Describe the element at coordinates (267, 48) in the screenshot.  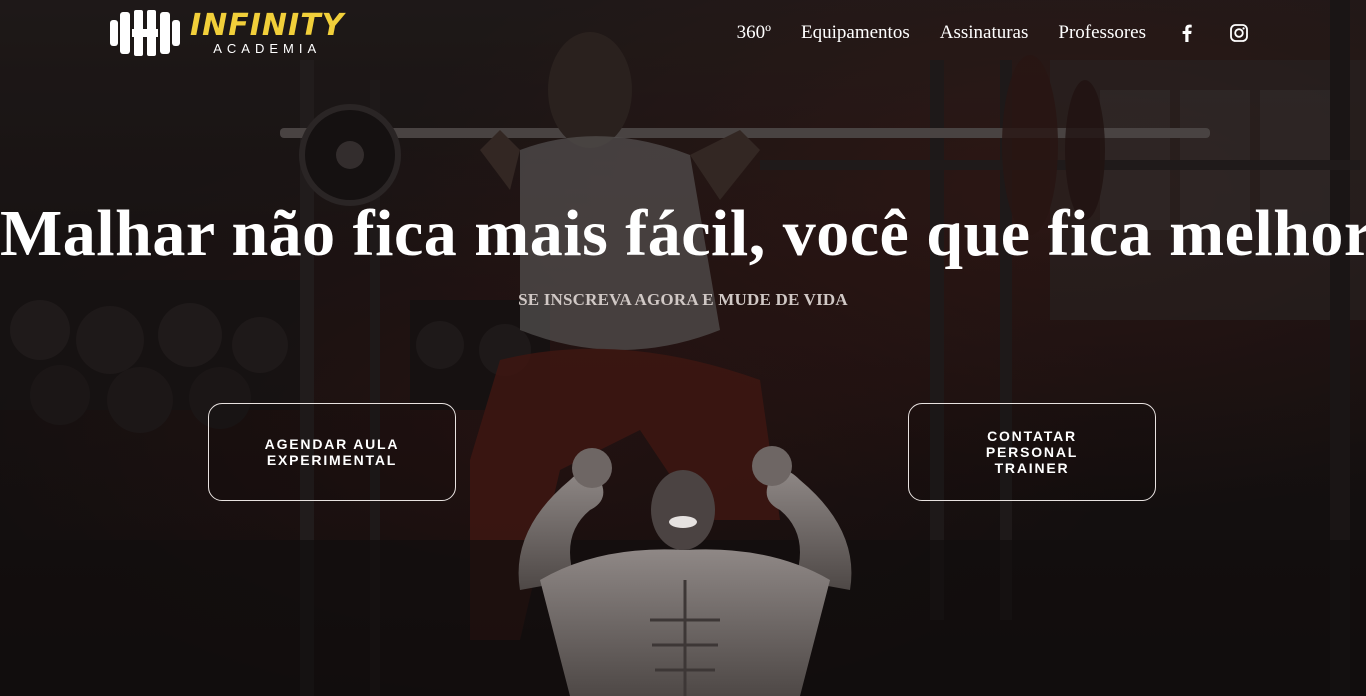
I see `brand-subtitle: ACADEMIA` at that location.